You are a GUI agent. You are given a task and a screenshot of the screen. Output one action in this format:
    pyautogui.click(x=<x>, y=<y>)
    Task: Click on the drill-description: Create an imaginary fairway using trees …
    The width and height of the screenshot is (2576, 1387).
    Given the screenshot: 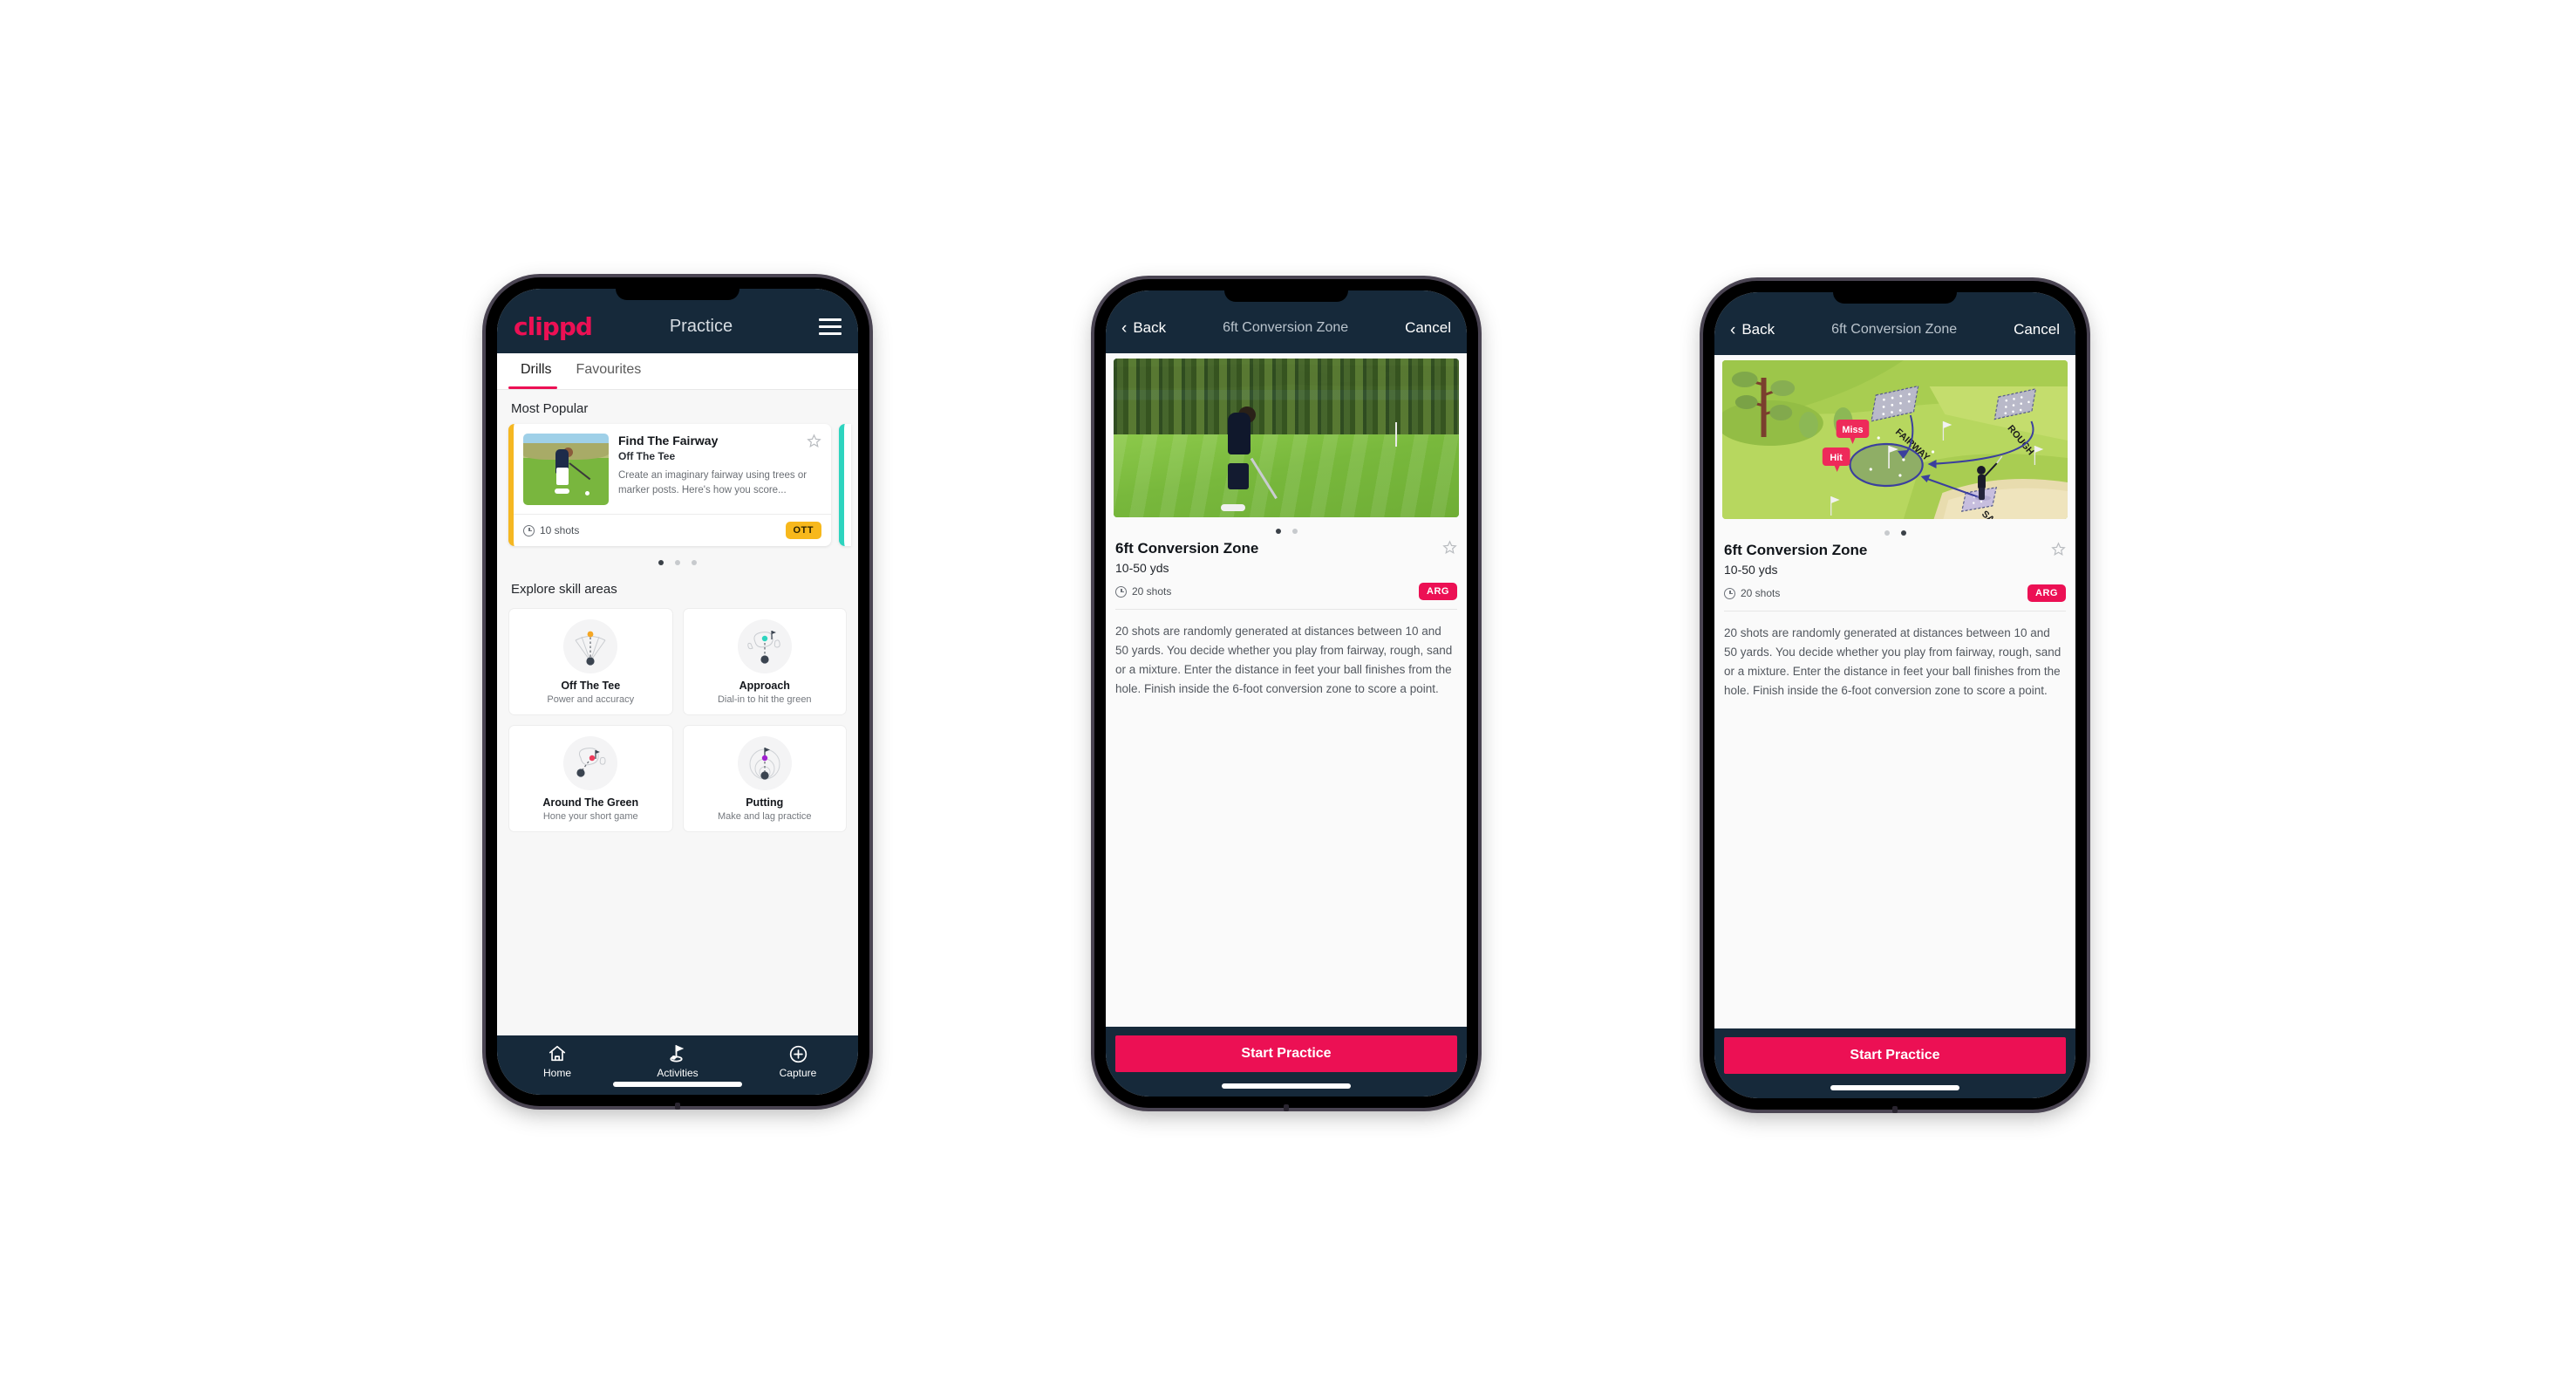 What is the action you would take?
    pyautogui.click(x=713, y=483)
    